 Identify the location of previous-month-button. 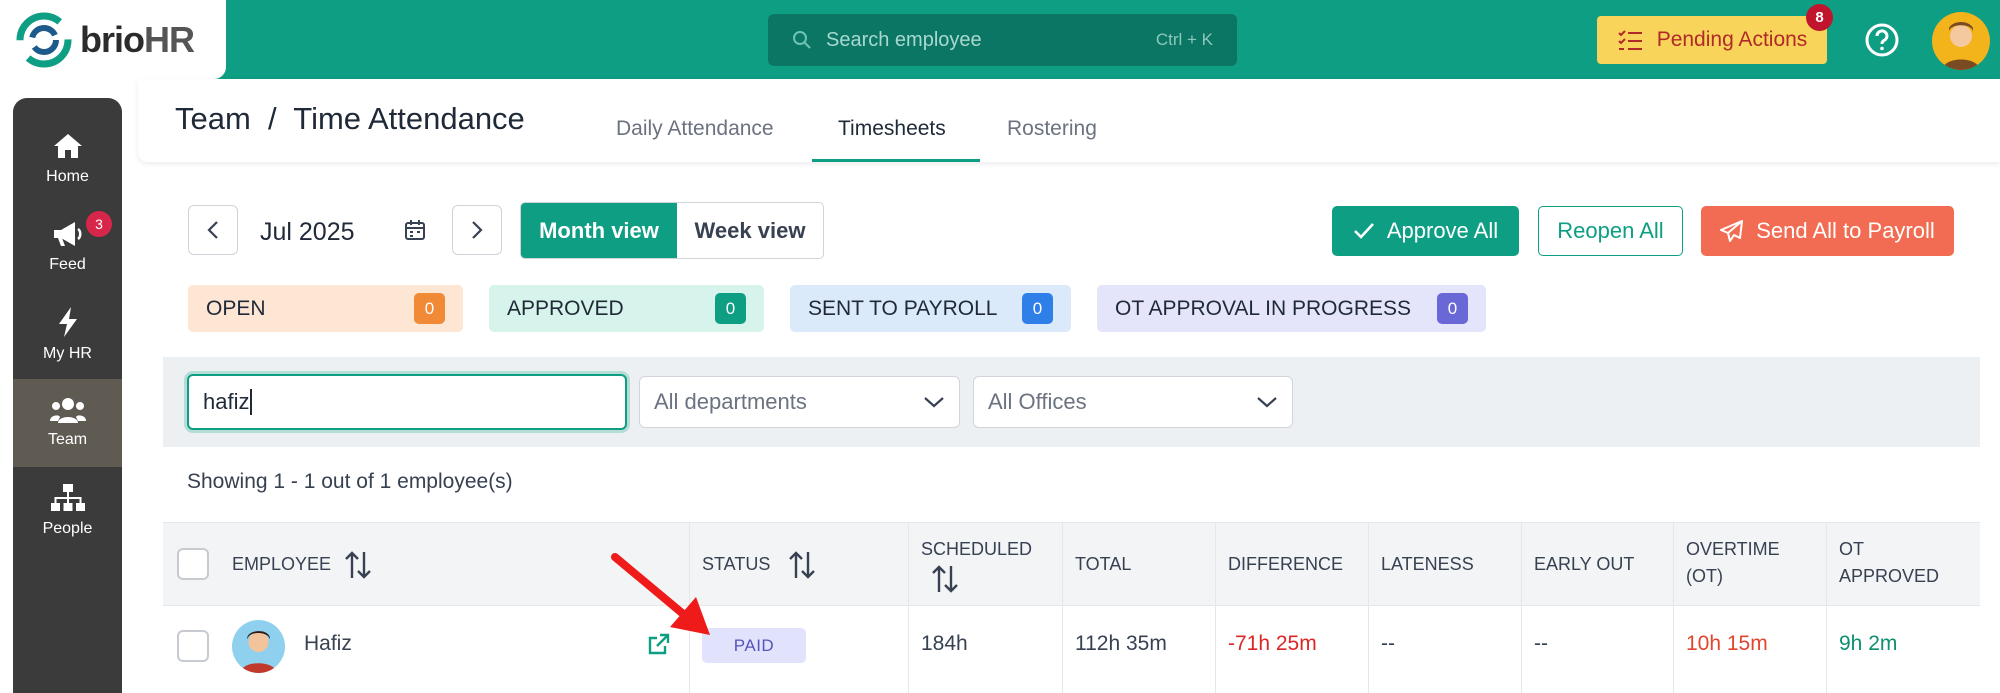
(213, 230).